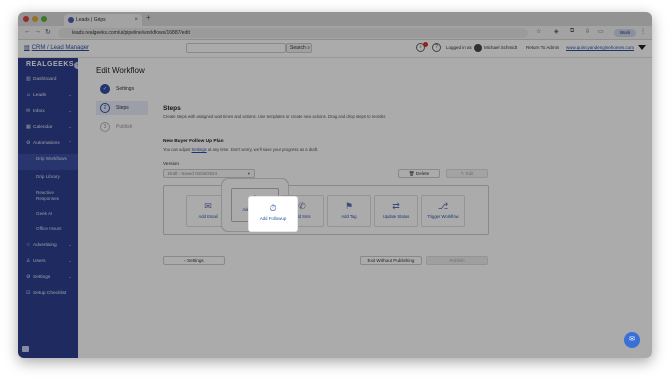 Image resolution: width=670 pixels, height=382 pixels. I want to click on workflow-icon: ⎇, so click(443, 206).